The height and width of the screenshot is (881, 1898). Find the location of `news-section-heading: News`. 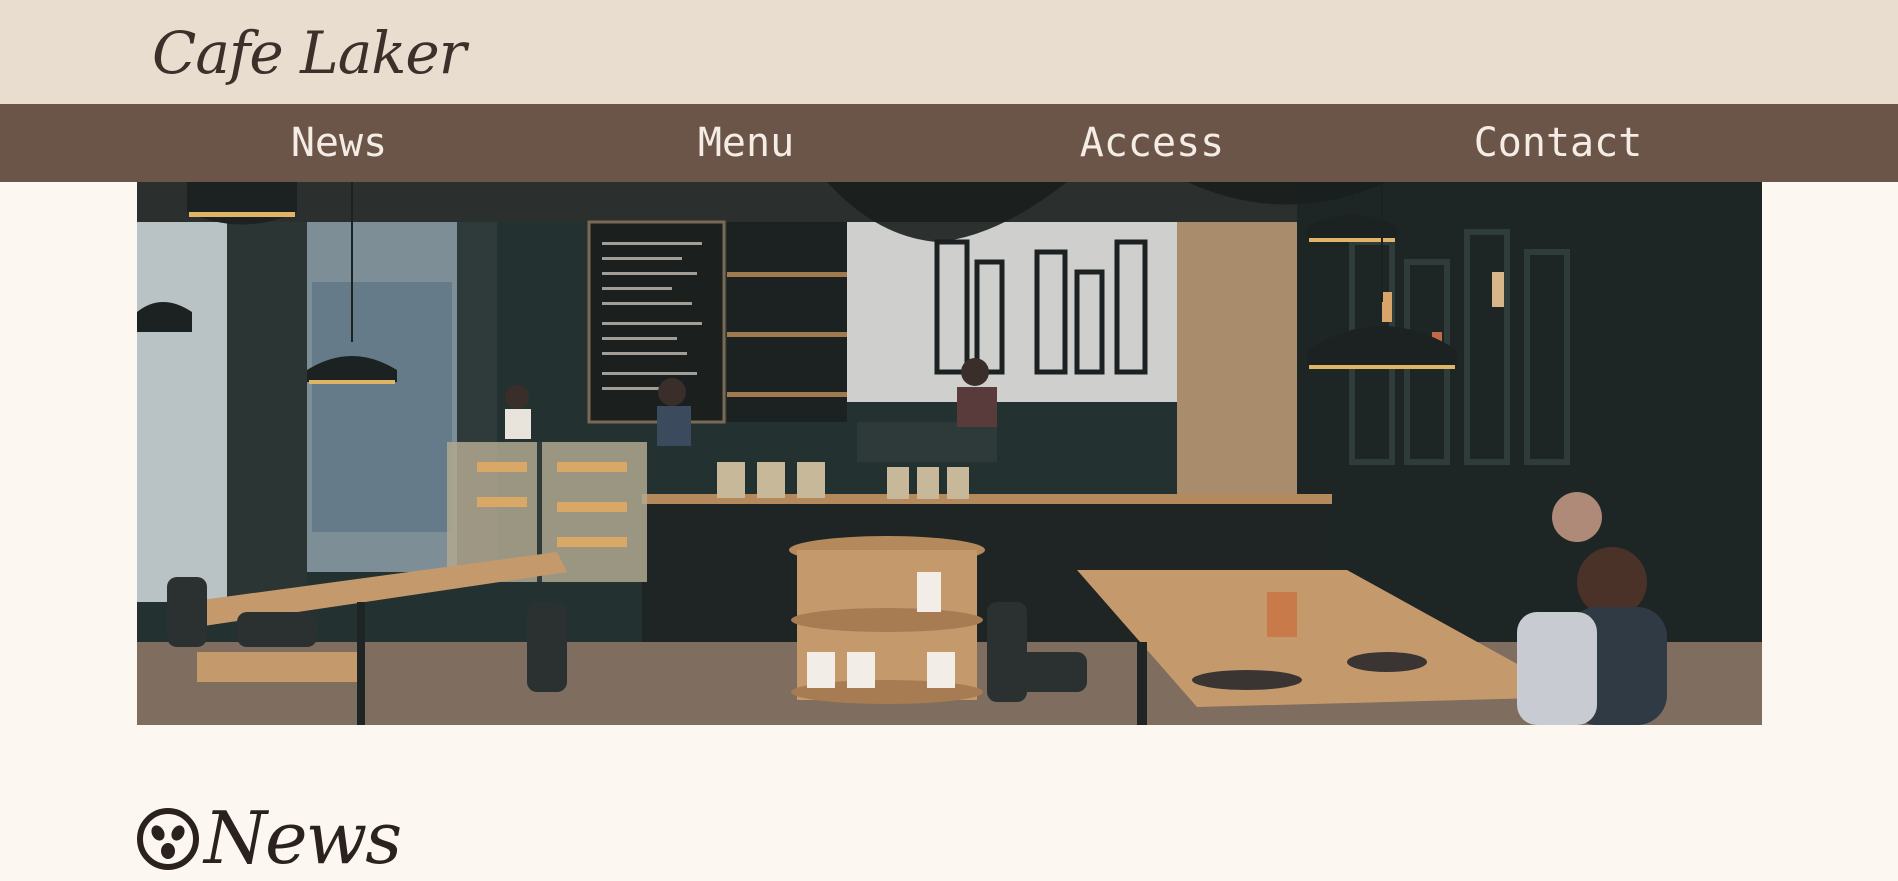

news-section-heading: News is located at coordinates (269, 838).